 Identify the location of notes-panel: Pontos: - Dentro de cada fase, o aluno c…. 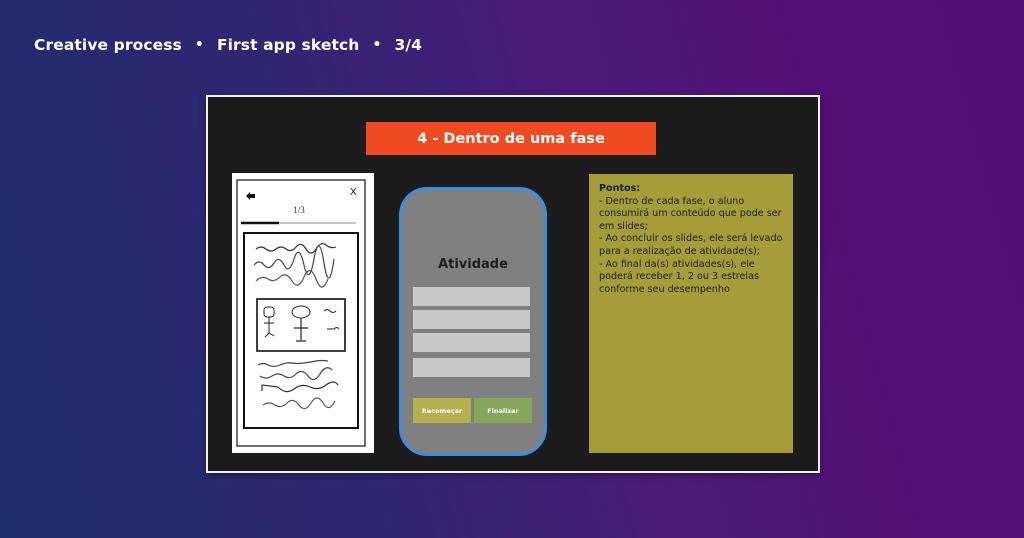
(691, 313).